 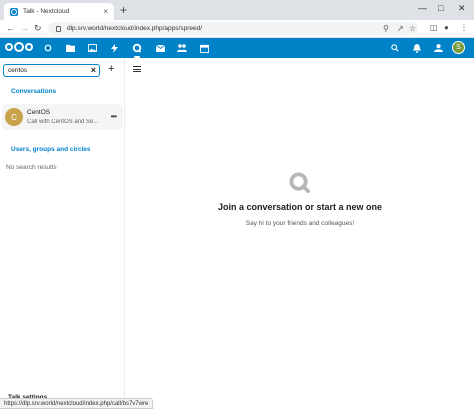 What do you see at coordinates (111, 69) in the screenshot?
I see `new-conversation-button: +` at bounding box center [111, 69].